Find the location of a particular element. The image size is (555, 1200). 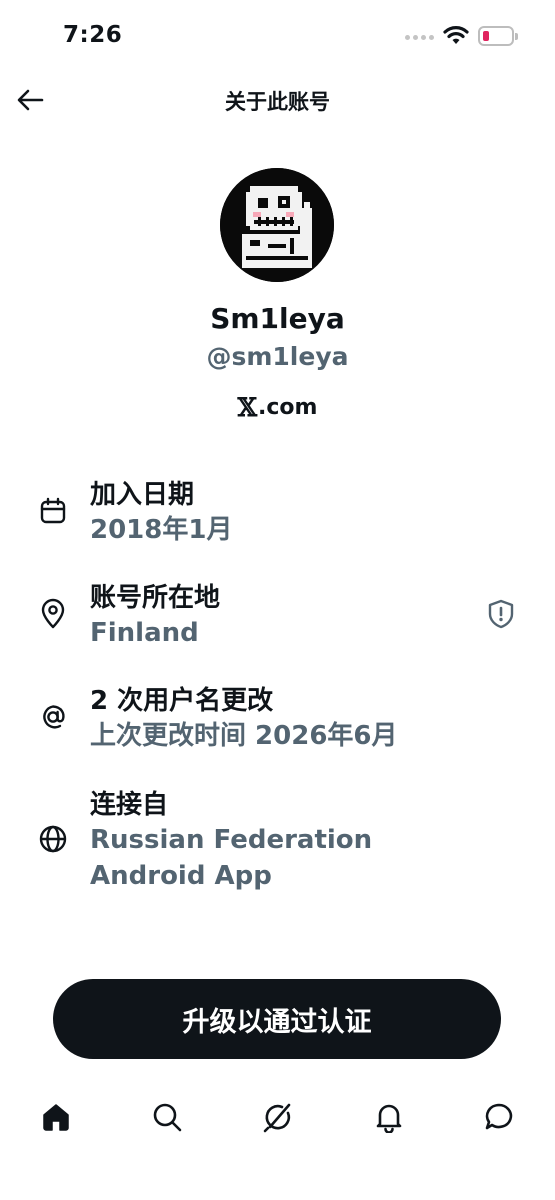

location-pin-icon is located at coordinates (53, 614).